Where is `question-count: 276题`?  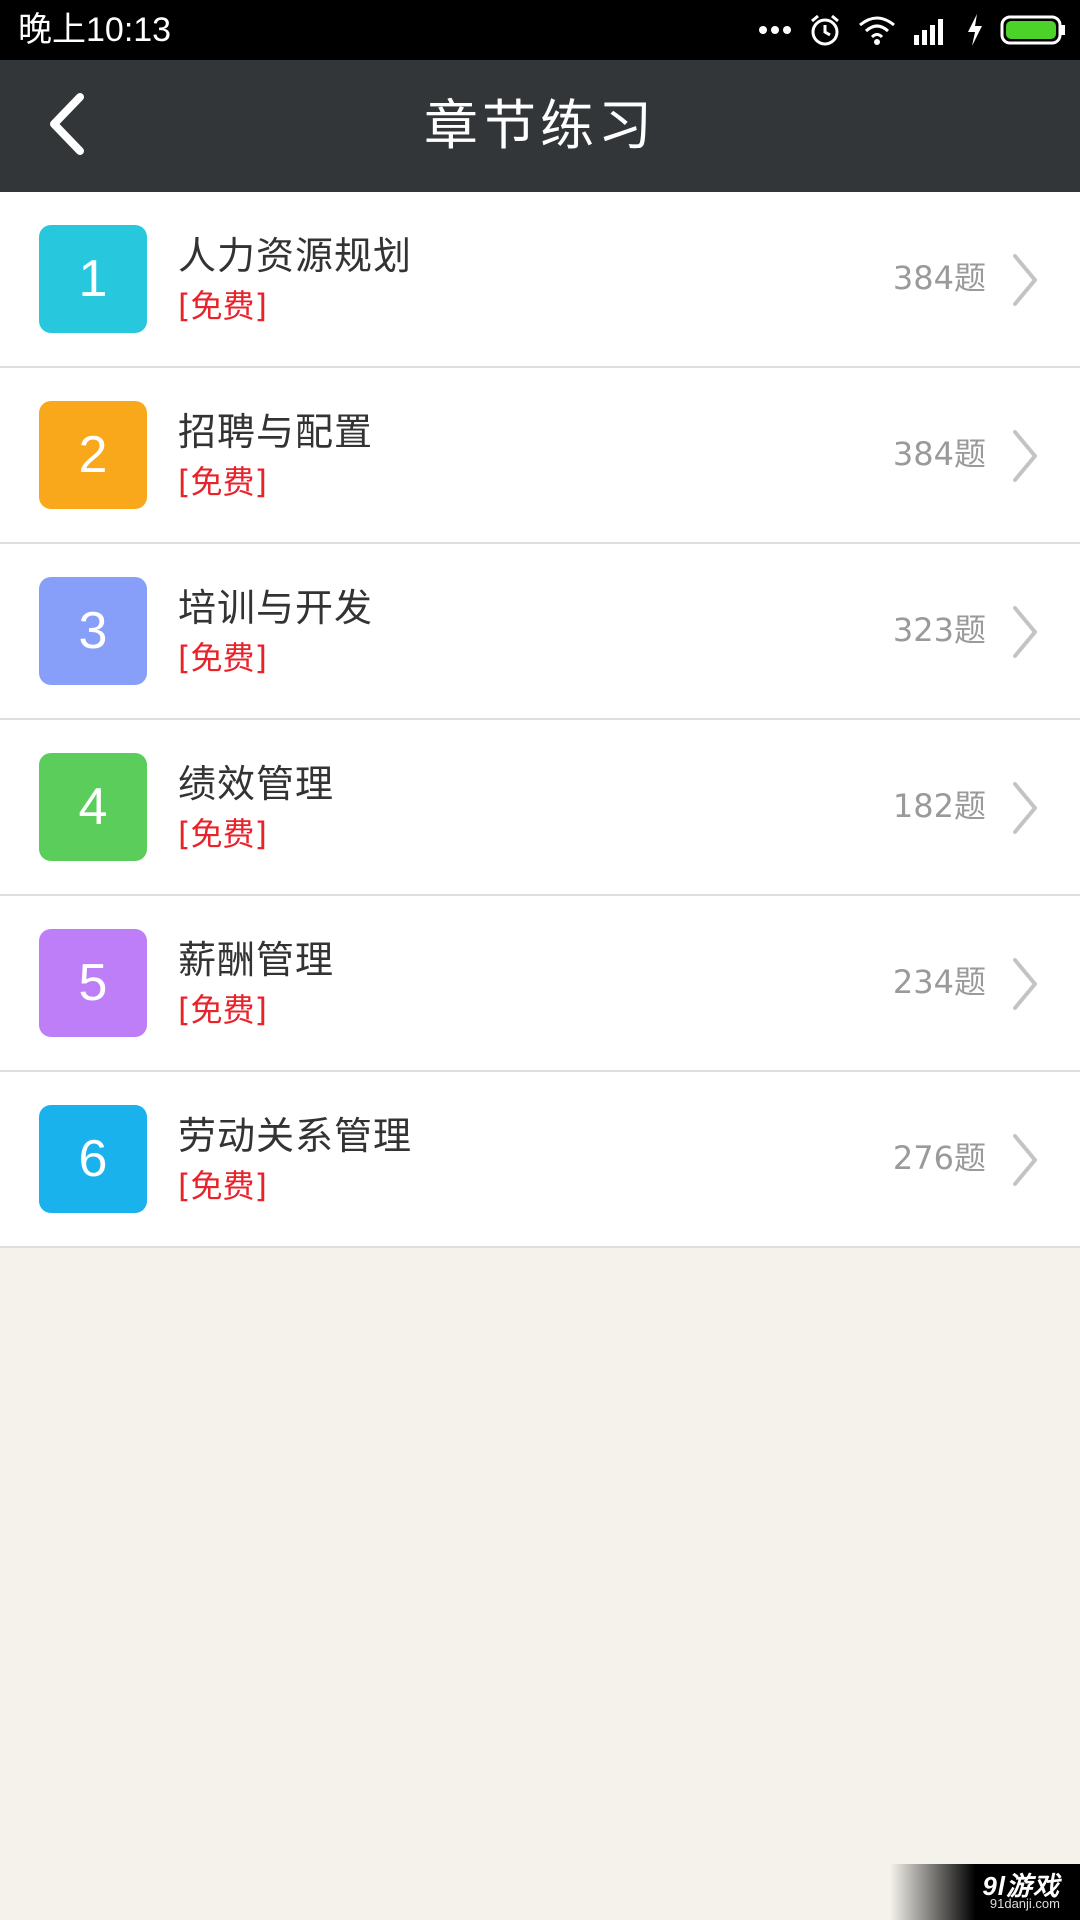 question-count: 276题 is located at coordinates (939, 1158).